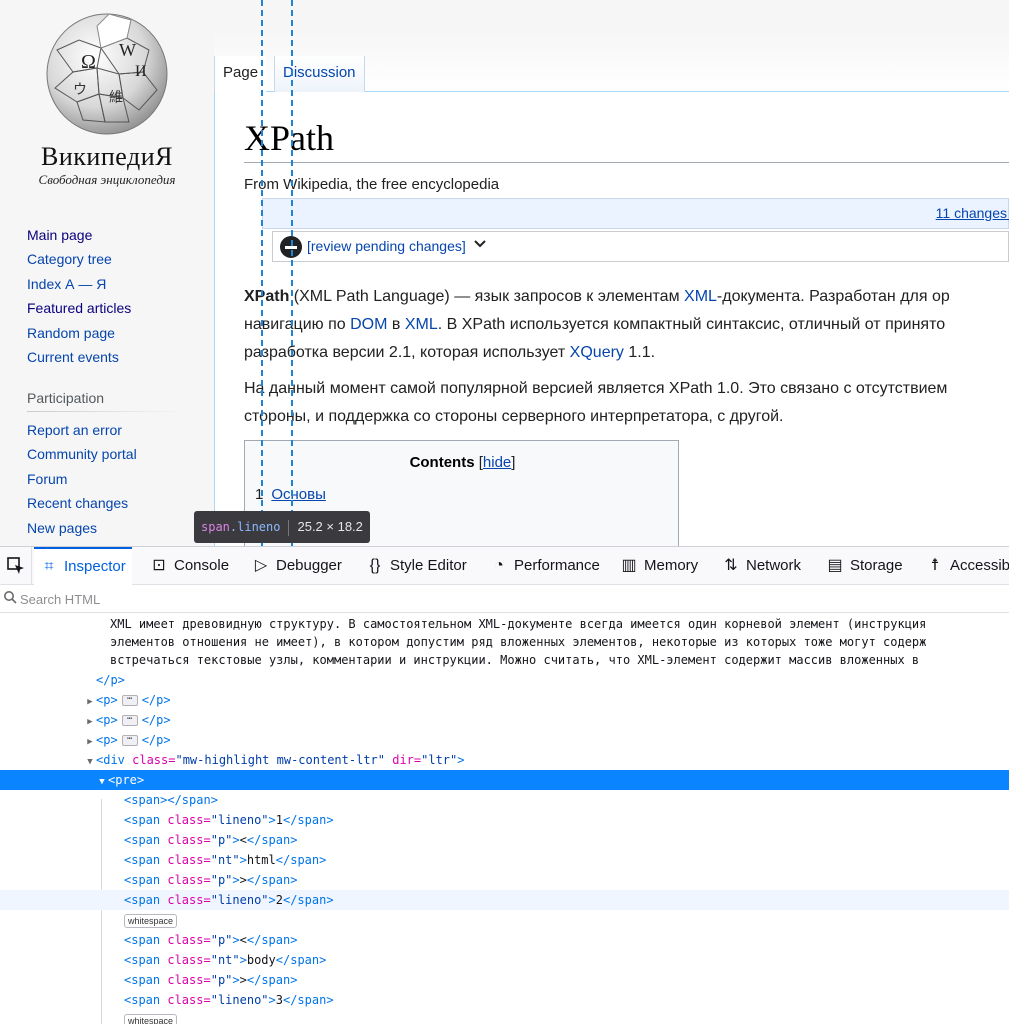 The width and height of the screenshot is (1009, 1024). What do you see at coordinates (504, 820) in the screenshot?
I see `node-line-span: <span class="lineno">1</span>` at bounding box center [504, 820].